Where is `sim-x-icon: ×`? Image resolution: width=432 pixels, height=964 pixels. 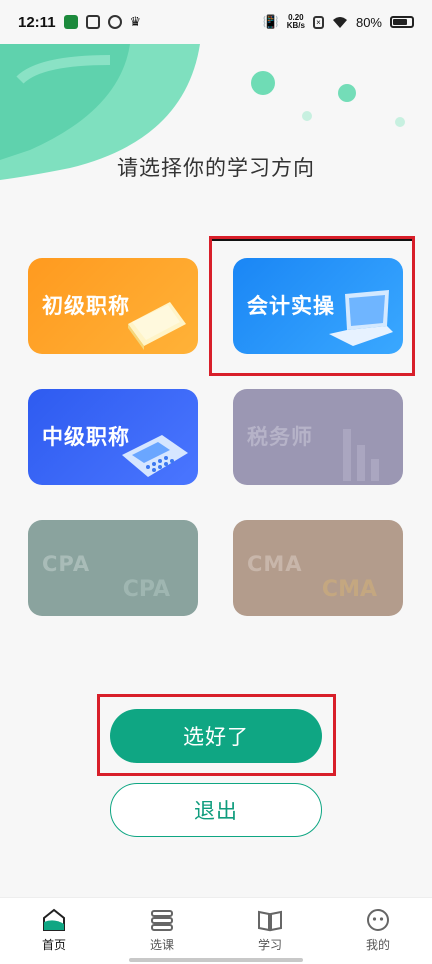 sim-x-icon: × is located at coordinates (318, 22).